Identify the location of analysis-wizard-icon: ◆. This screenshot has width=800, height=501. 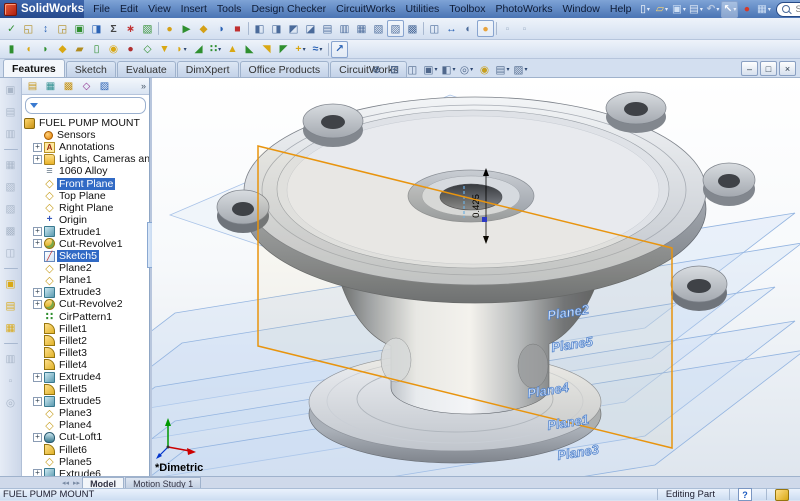
(203, 28).